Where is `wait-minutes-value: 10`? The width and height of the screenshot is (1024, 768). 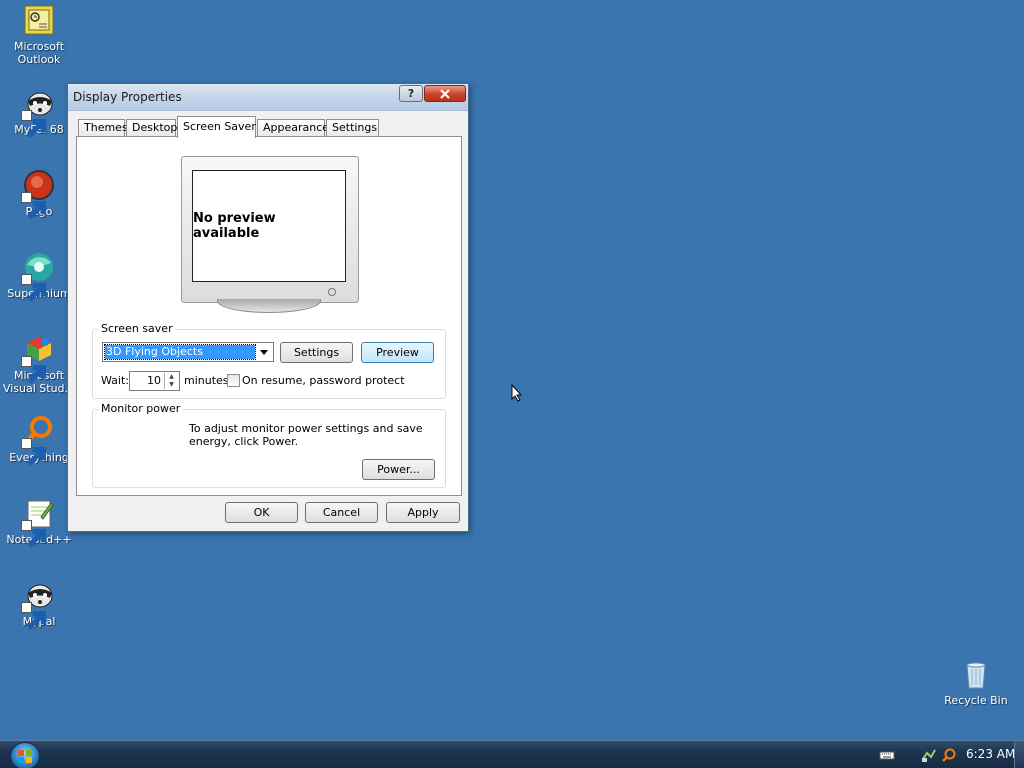 wait-minutes-value: 10 is located at coordinates (154, 380).